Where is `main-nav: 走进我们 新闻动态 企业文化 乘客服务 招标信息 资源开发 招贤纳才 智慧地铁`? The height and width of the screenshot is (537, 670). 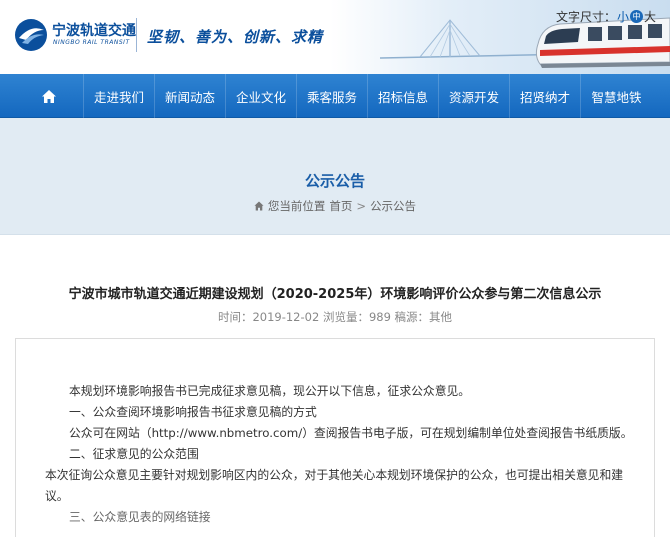 main-nav: 走进我们 新闻动态 企业文化 乘客服务 招标信息 资源开发 招贤纳才 智慧地铁 is located at coordinates (335, 96).